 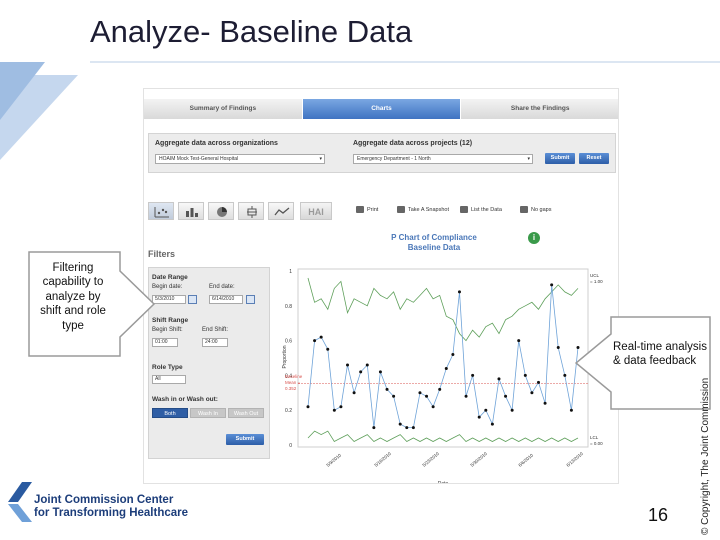 I want to click on lcl-annotation: LCL, so click(x=594, y=437).